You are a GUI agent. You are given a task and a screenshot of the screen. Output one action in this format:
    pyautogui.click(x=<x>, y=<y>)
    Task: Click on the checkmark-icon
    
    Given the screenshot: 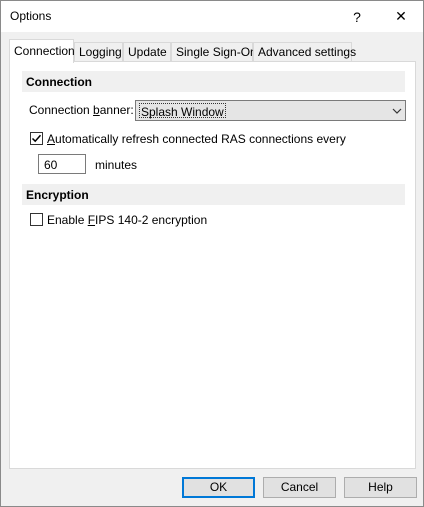 What is the action you would take?
    pyautogui.click(x=36, y=138)
    